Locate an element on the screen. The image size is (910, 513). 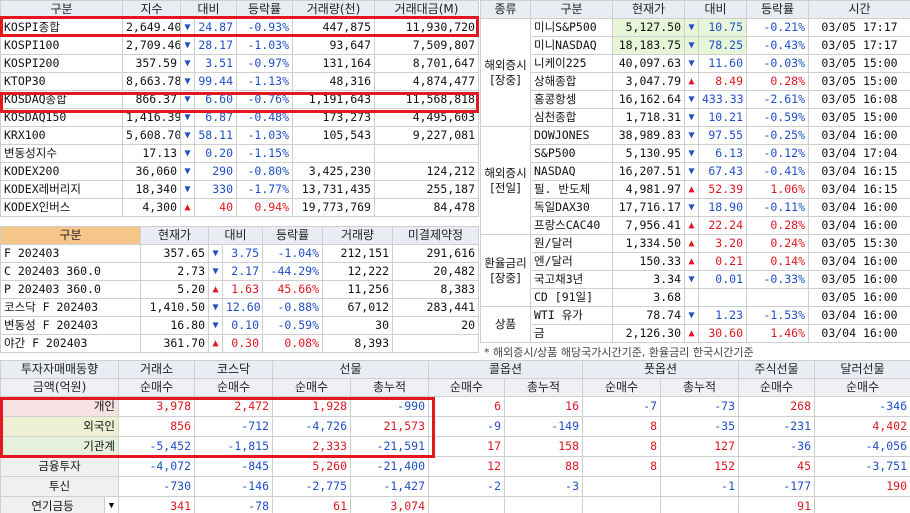
col-price: 현재가 is located at coordinates (174, 235).